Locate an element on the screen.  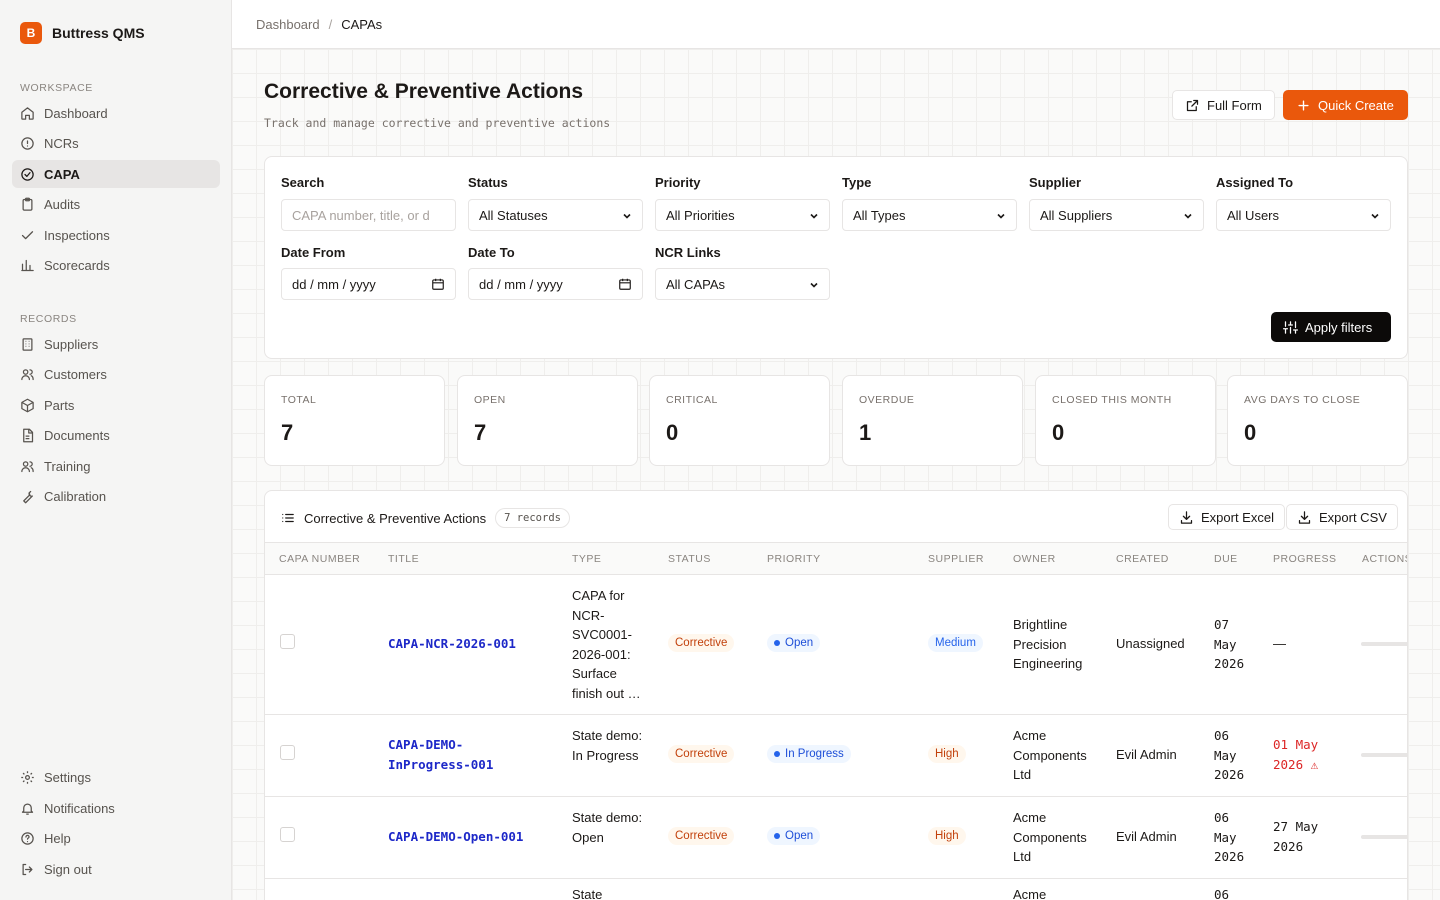
quick-create-button: Quick Create is located at coordinates (1345, 105).